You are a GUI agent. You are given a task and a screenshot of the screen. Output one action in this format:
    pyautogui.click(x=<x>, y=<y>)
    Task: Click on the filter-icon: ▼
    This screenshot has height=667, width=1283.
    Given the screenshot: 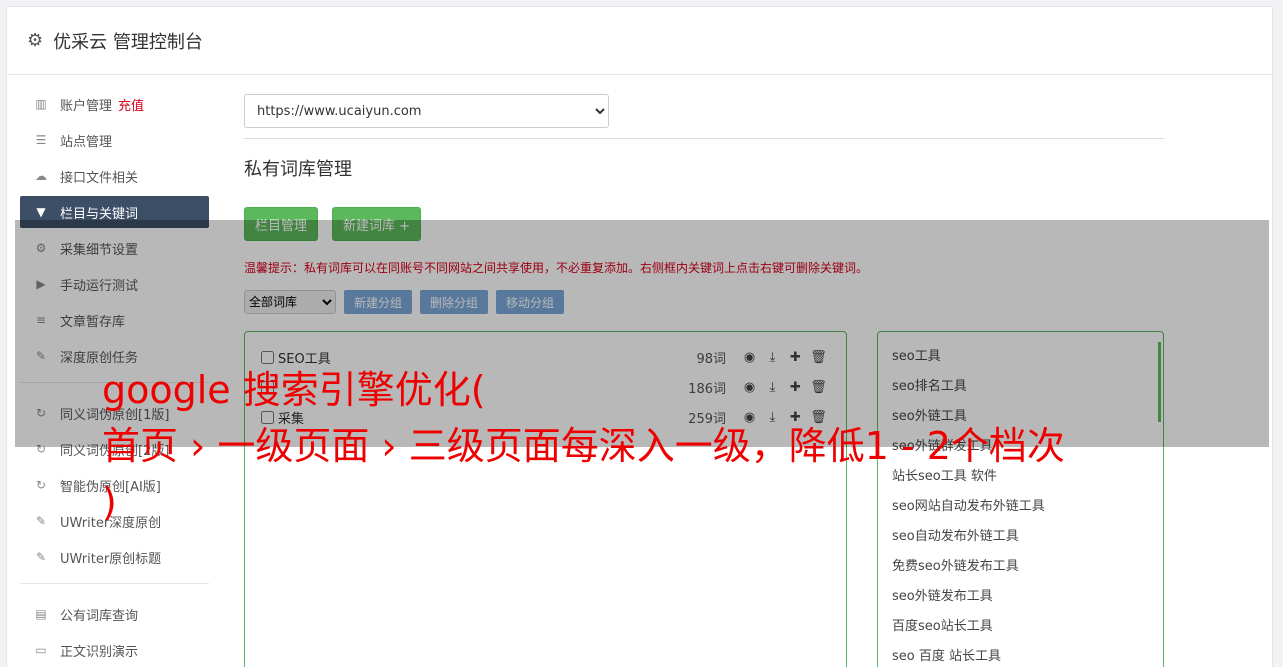 What is the action you would take?
    pyautogui.click(x=41, y=212)
    